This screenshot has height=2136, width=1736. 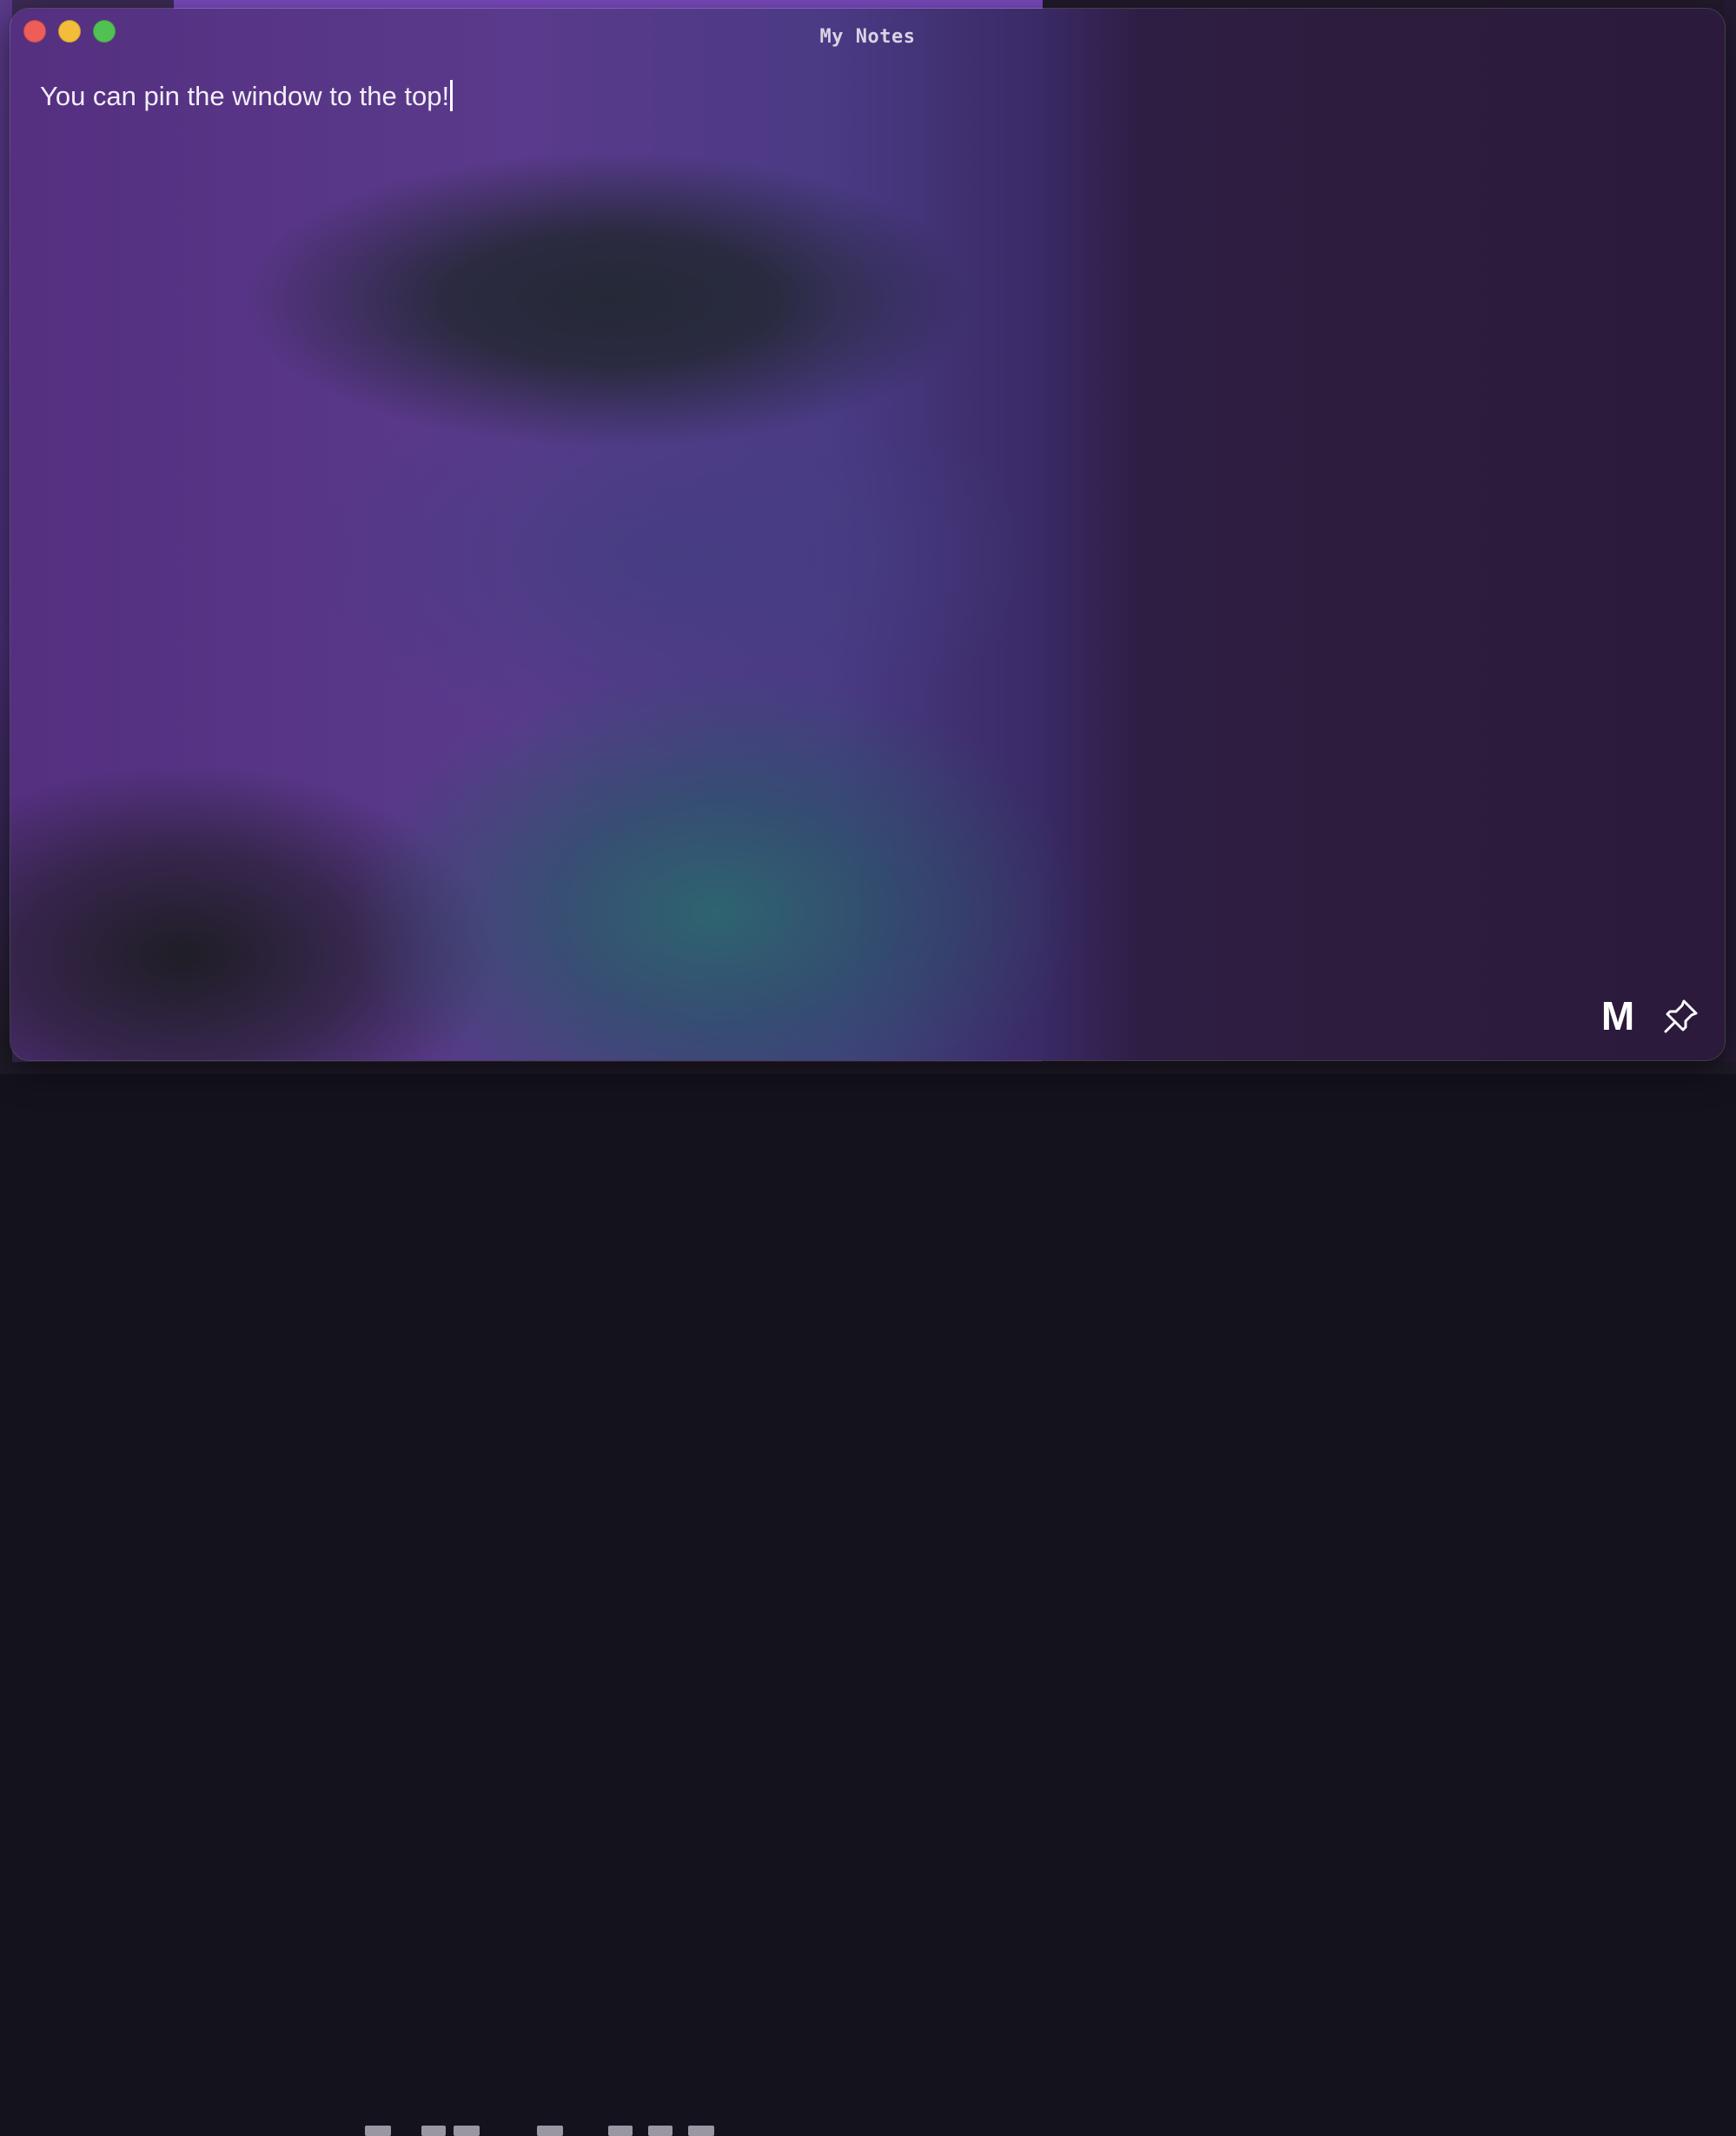 I want to click on background-window-top, so click(x=608, y=5).